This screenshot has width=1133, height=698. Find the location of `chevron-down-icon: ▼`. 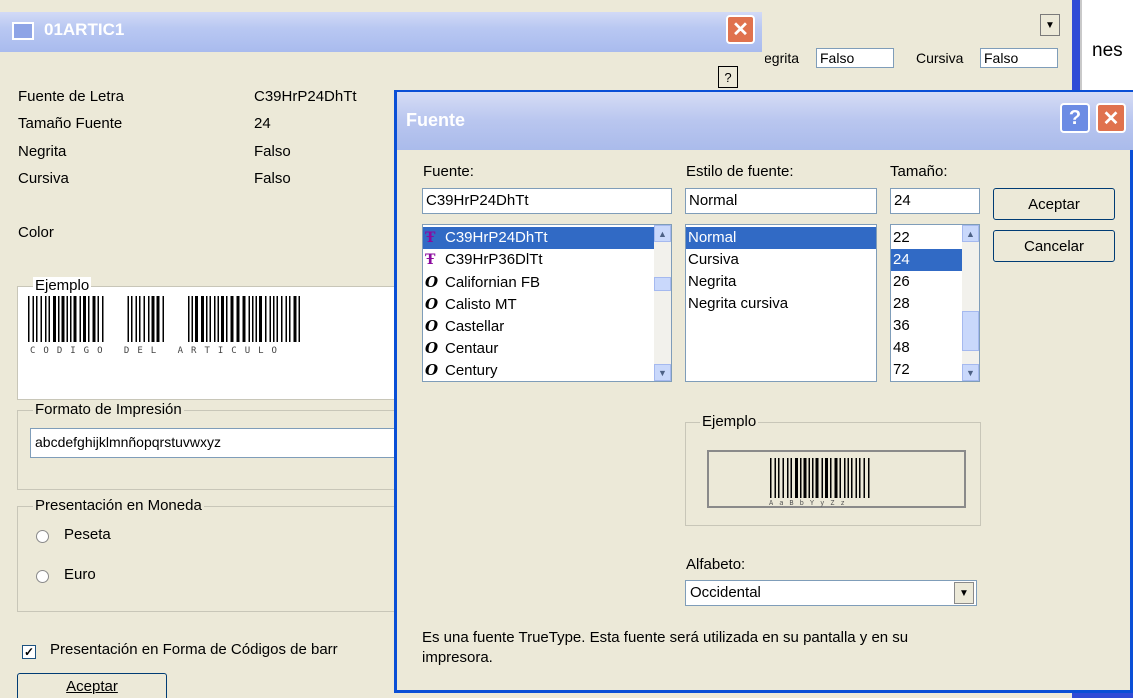

chevron-down-icon: ▼ is located at coordinates (964, 593).